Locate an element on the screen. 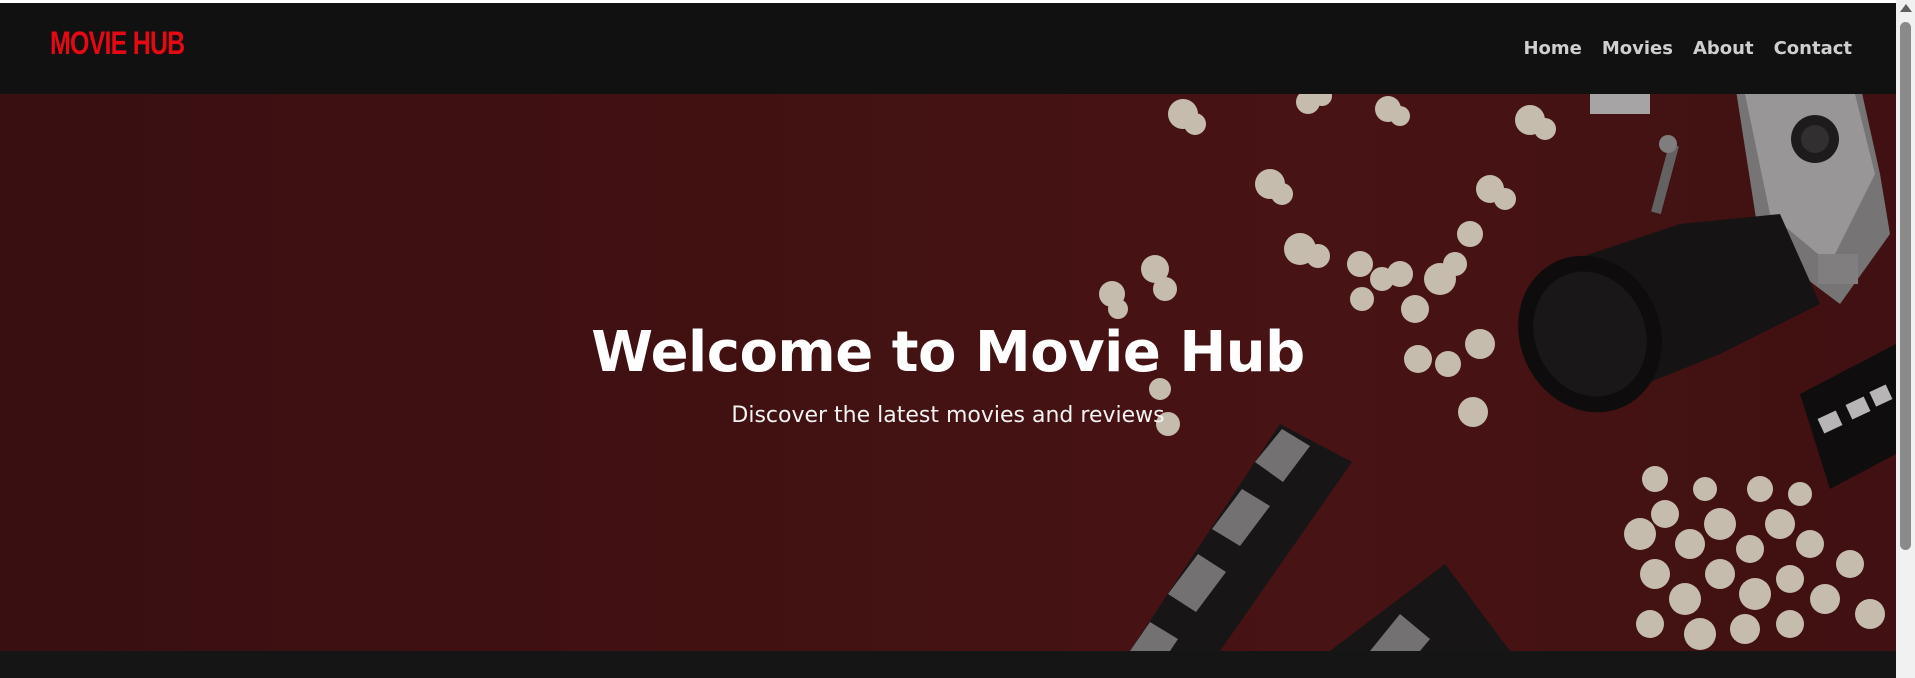  nav-link-home: Home is located at coordinates (1552, 48).